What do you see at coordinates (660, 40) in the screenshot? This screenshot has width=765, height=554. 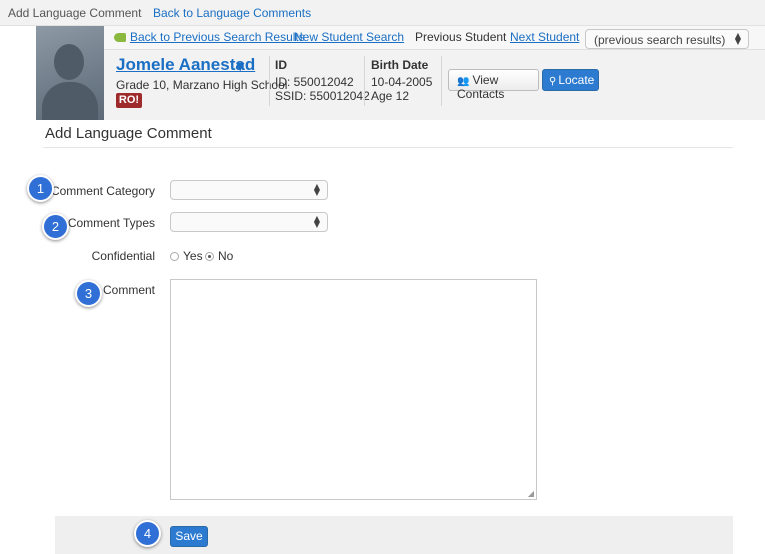 I see `search-results-select-value: (previous search results)` at bounding box center [660, 40].